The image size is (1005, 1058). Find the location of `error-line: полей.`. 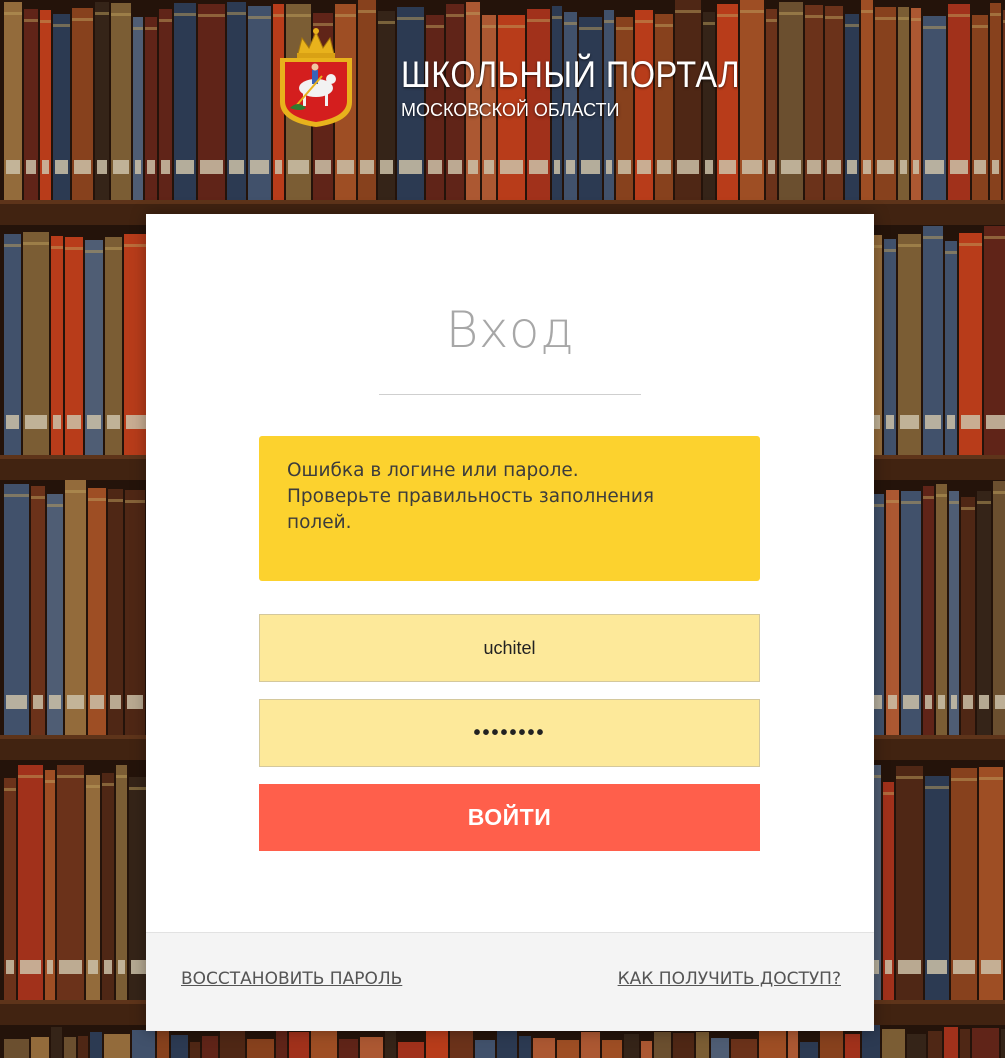

error-line: полей. is located at coordinates (319, 522).